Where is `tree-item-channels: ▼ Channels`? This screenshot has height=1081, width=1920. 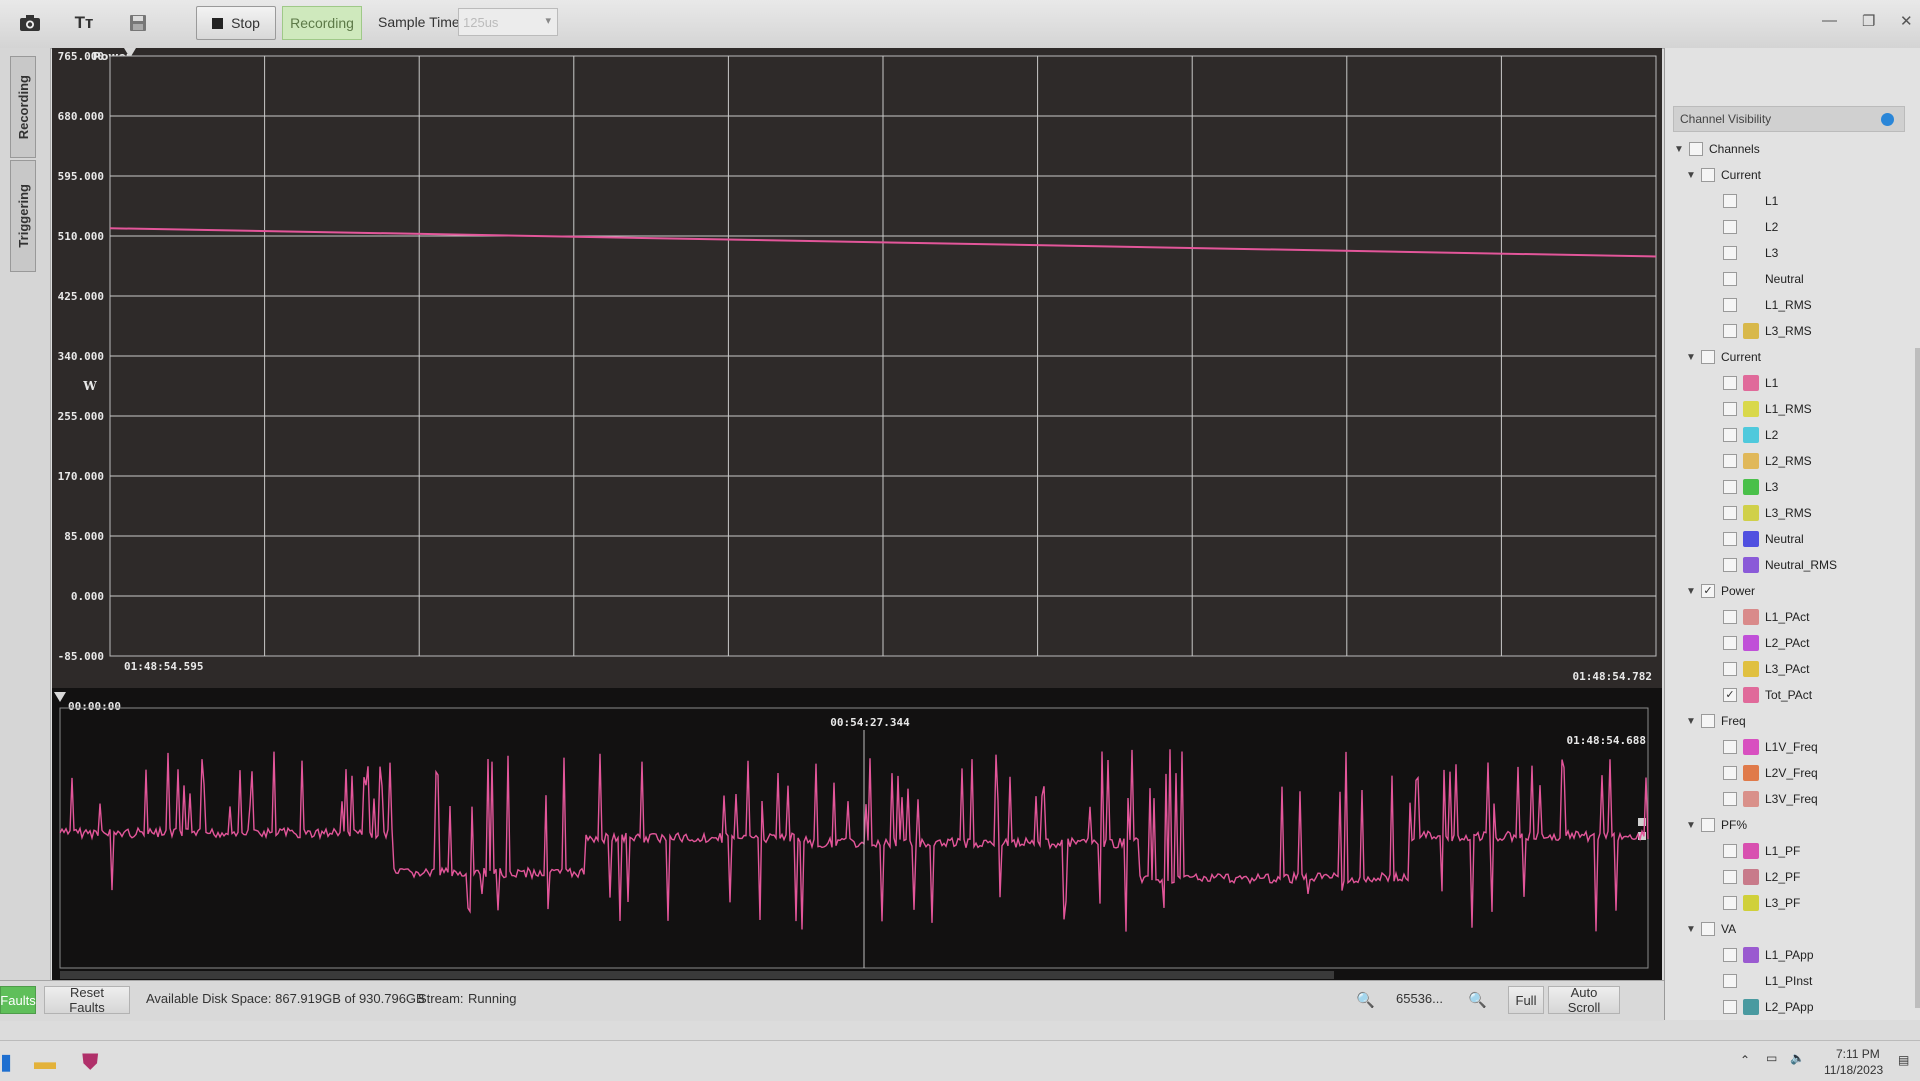 tree-item-channels: ▼ Channels is located at coordinates (1793, 149).